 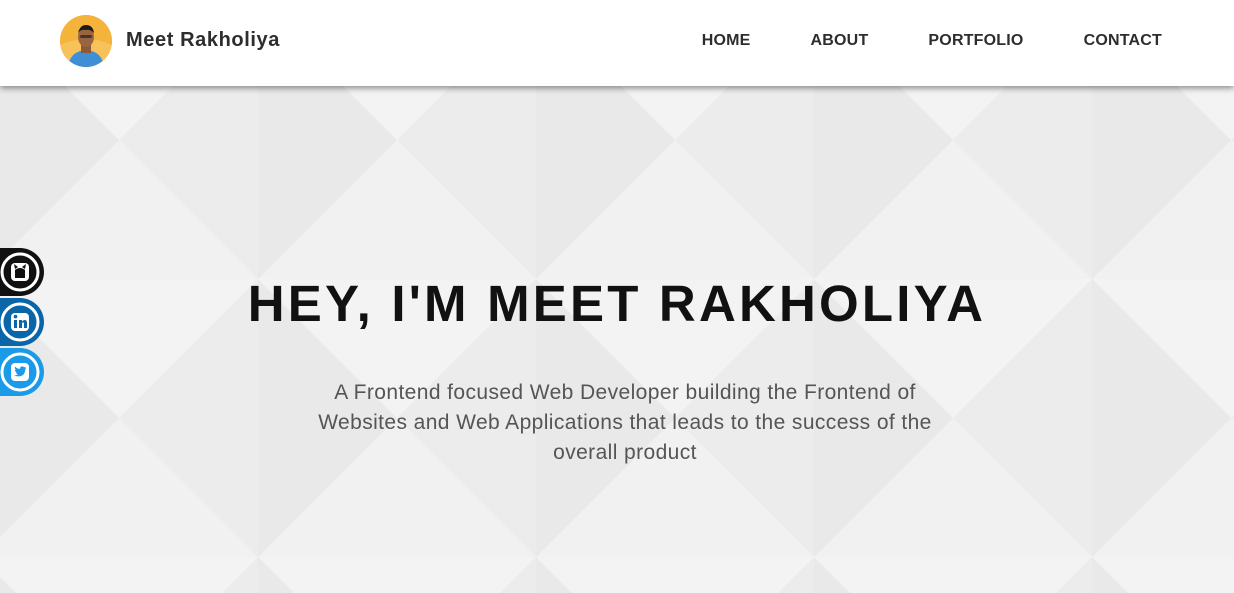 I want to click on linkedin-icon, so click(x=22, y=322).